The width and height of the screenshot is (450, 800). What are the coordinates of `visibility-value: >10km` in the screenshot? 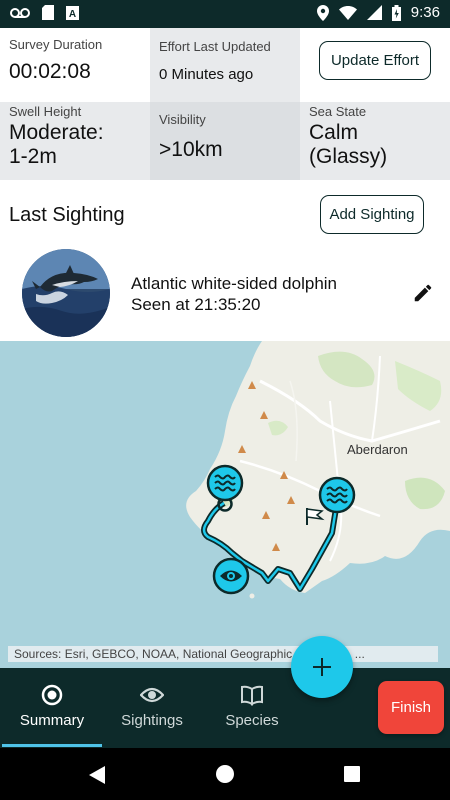 It's located at (191, 149).